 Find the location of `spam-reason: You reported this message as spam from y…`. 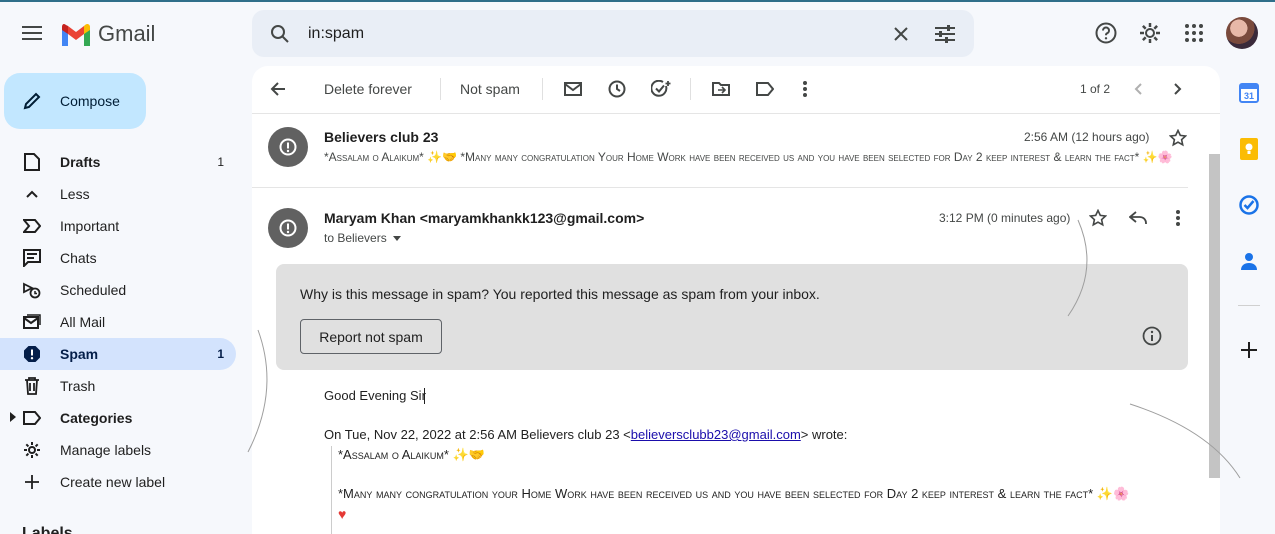

spam-reason: You reported this message as spam from y… is located at coordinates (656, 294).